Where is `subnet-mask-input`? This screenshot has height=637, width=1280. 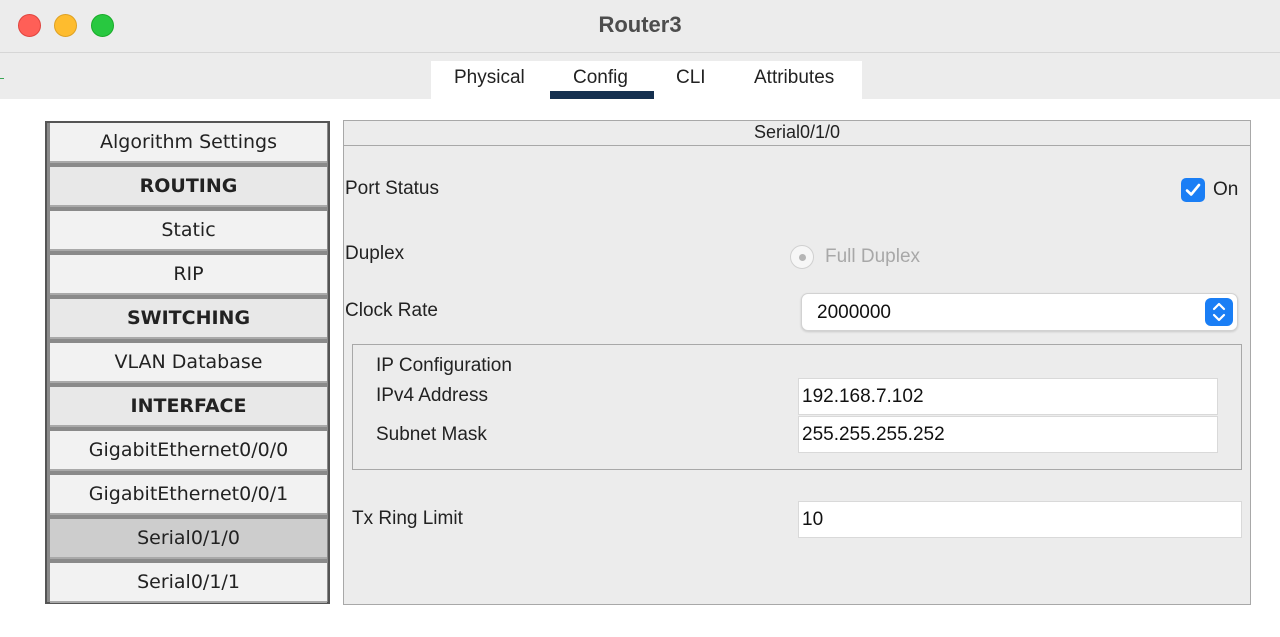 subnet-mask-input is located at coordinates (1008, 434).